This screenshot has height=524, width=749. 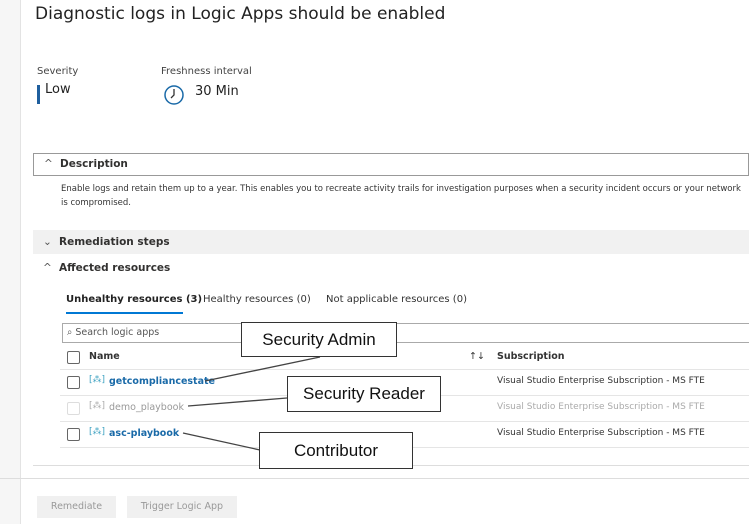 What do you see at coordinates (336, 450) in the screenshot?
I see `callout-contributor: Contributor` at bounding box center [336, 450].